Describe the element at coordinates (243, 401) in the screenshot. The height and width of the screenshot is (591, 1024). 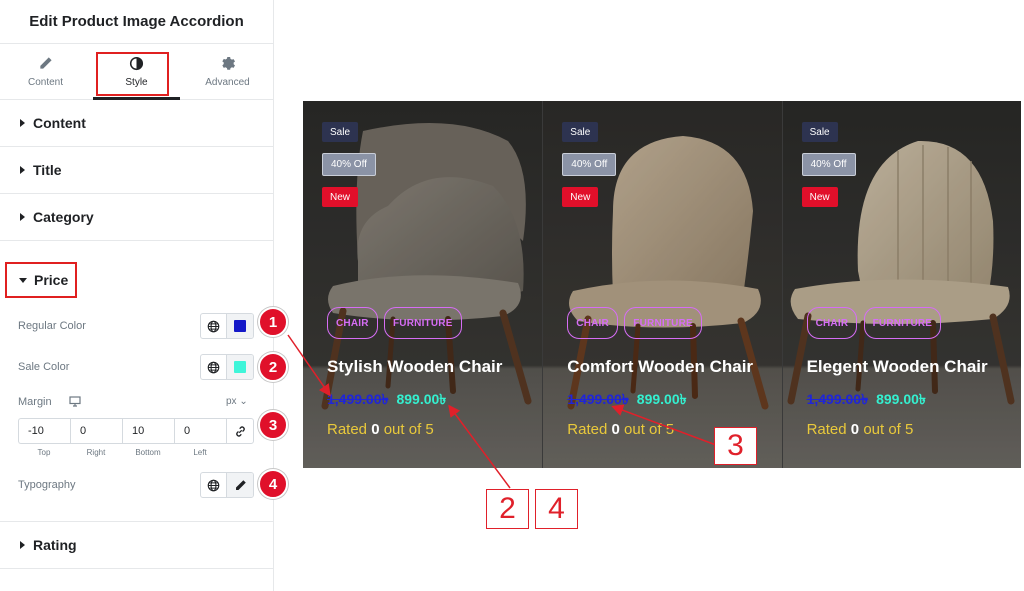
I see `chevron-down-icon: ⌄` at that location.